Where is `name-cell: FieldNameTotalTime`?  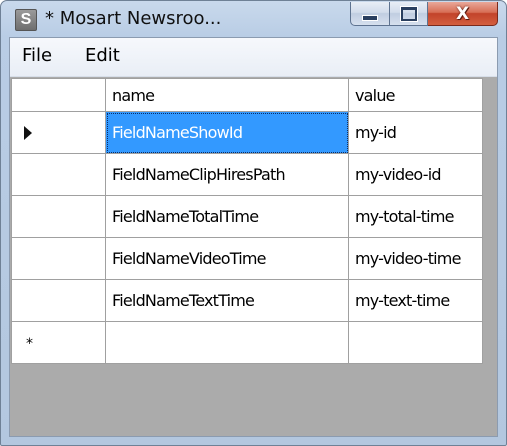
name-cell: FieldNameTotalTime is located at coordinates (227, 216).